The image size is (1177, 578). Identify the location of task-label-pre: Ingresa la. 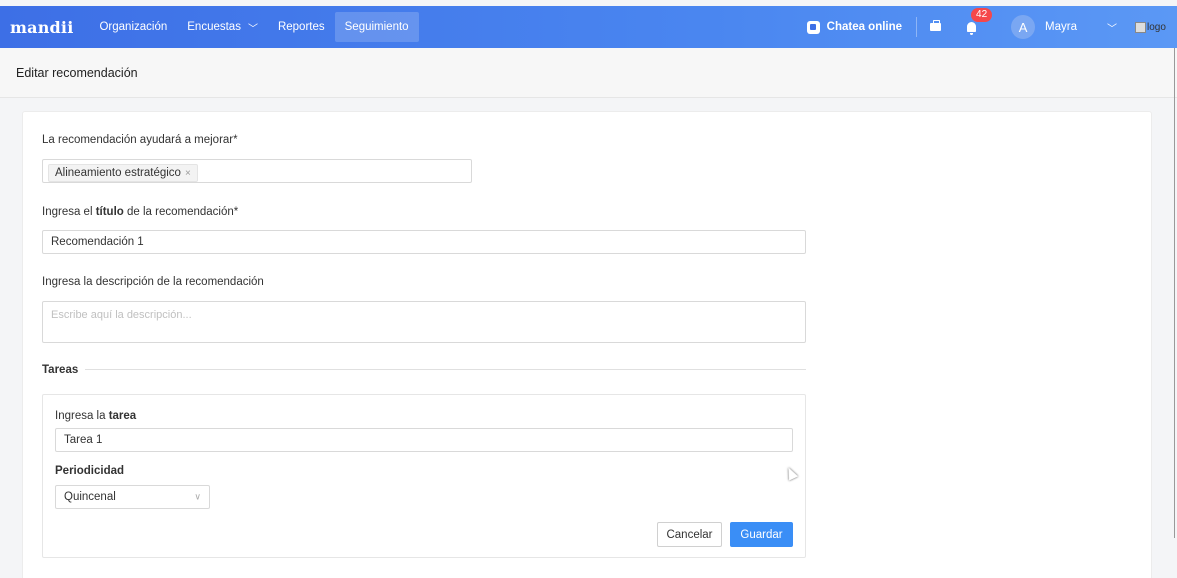
(82, 416).